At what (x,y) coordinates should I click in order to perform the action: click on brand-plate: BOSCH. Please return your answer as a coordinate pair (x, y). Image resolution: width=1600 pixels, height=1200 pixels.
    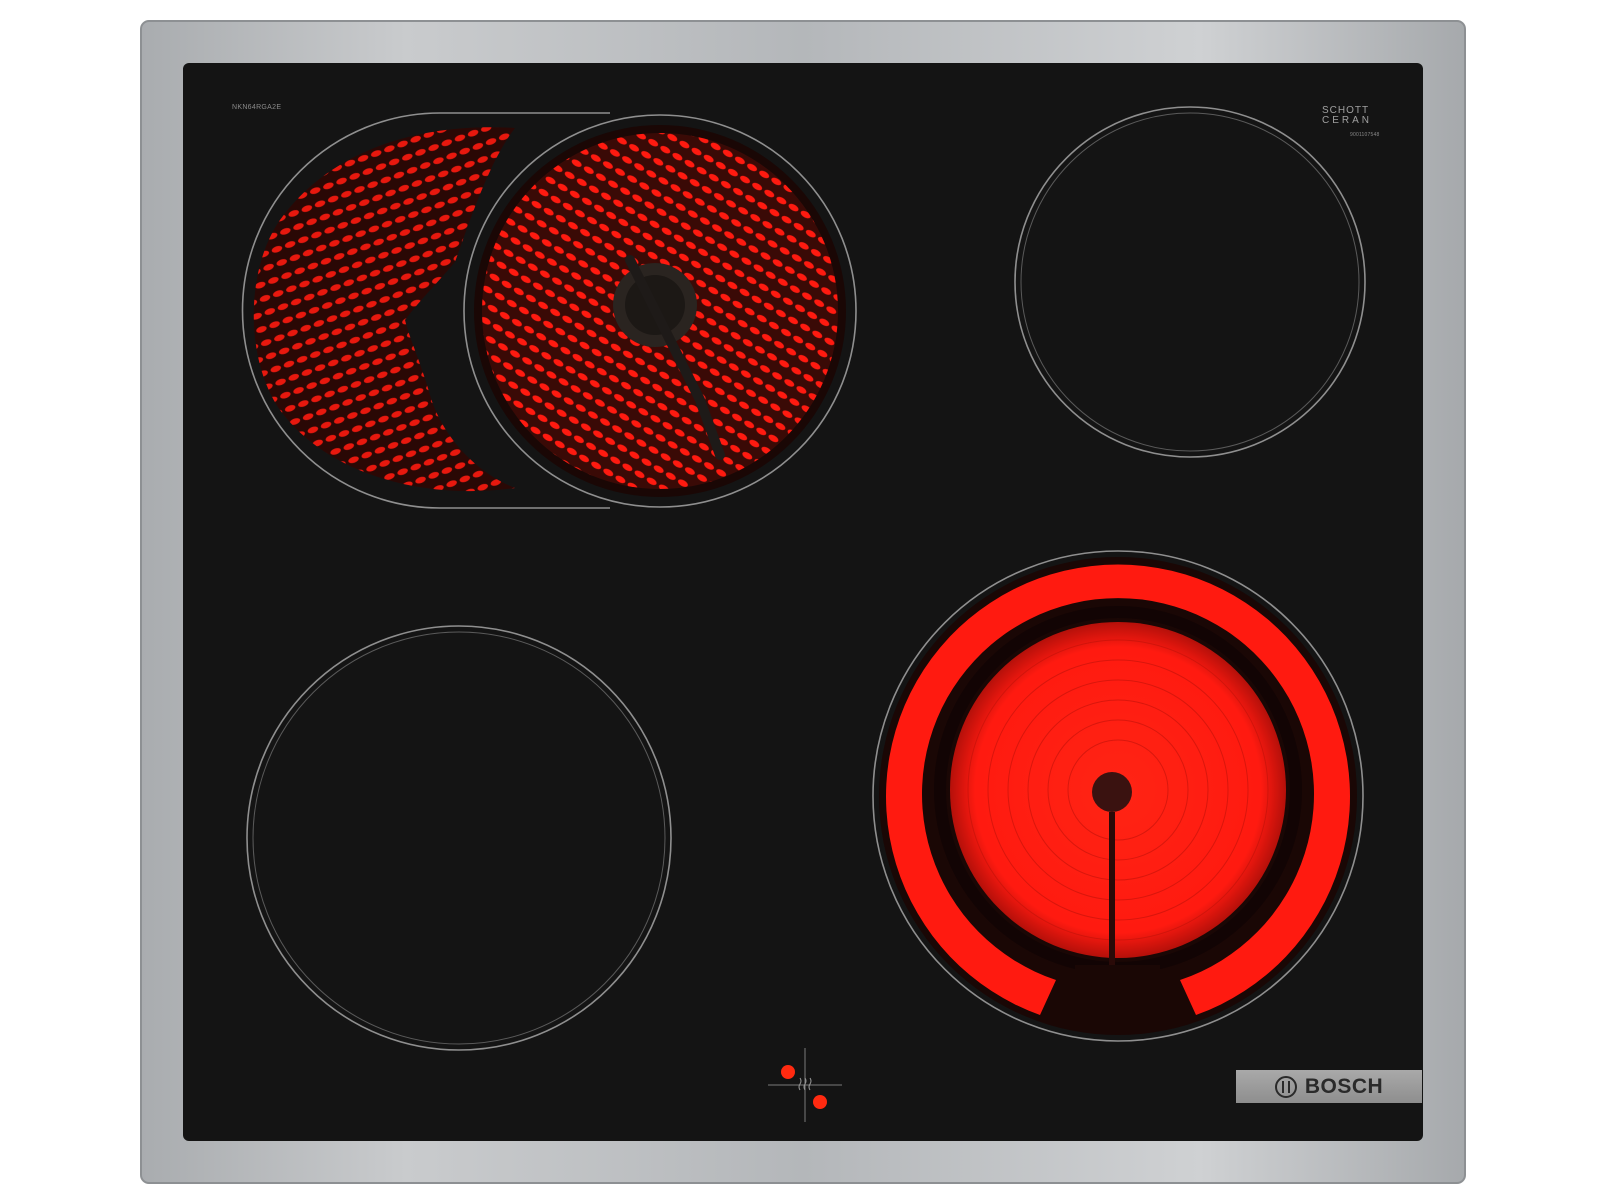
    Looking at the image, I should click on (1329, 1086).